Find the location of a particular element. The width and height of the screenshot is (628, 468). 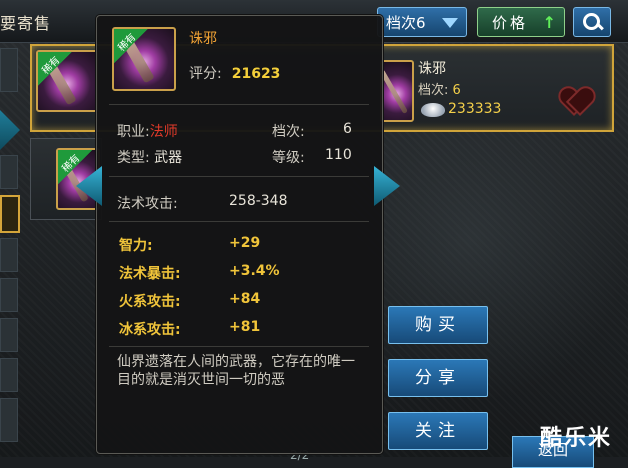

tier-filter-label: 档次6 is located at coordinates (406, 23).